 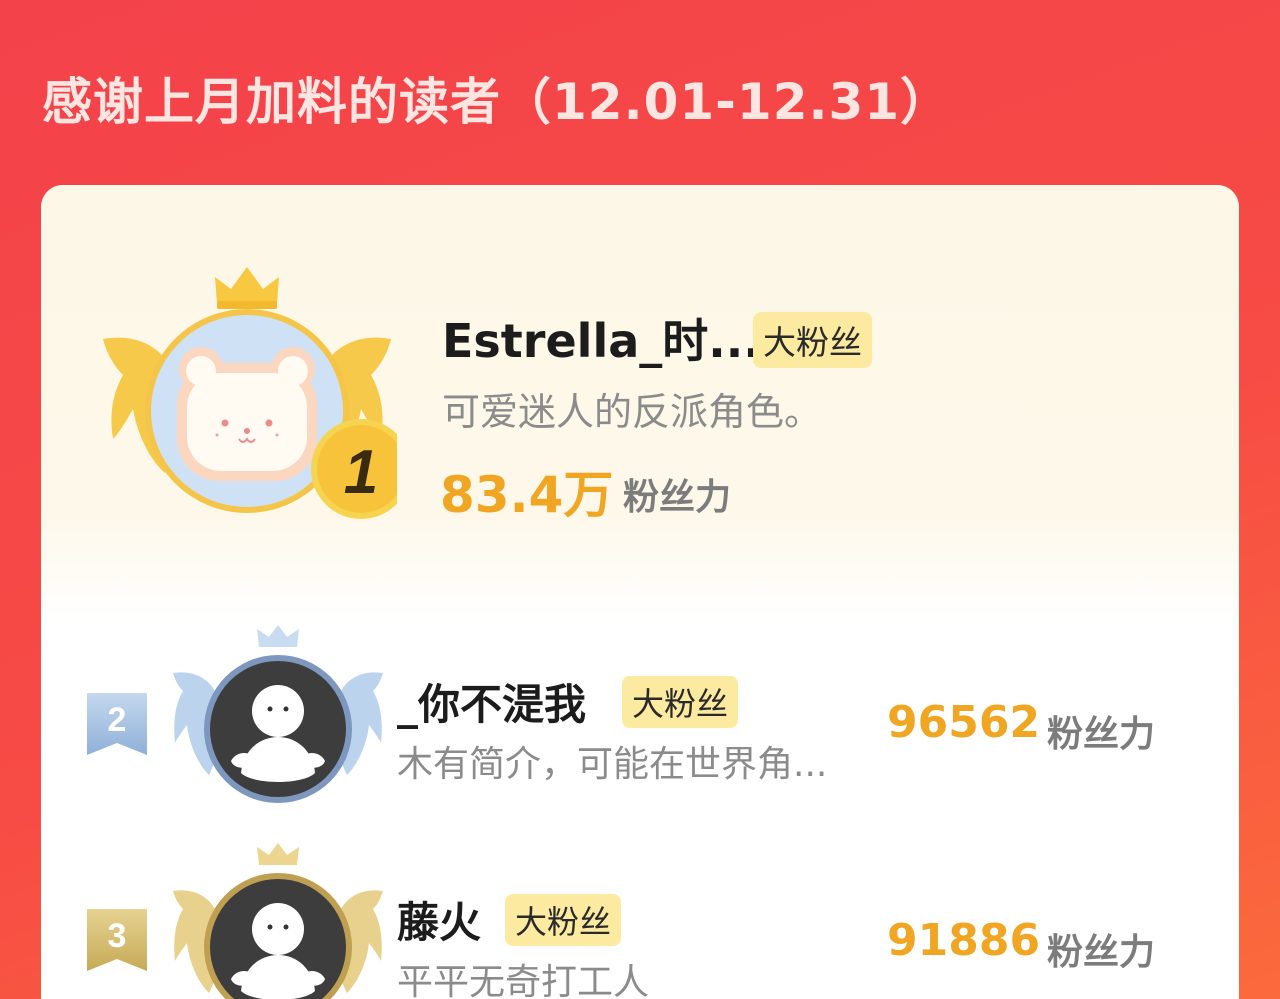 I want to click on reader-name: _你不湜我, so click(x=492, y=704).